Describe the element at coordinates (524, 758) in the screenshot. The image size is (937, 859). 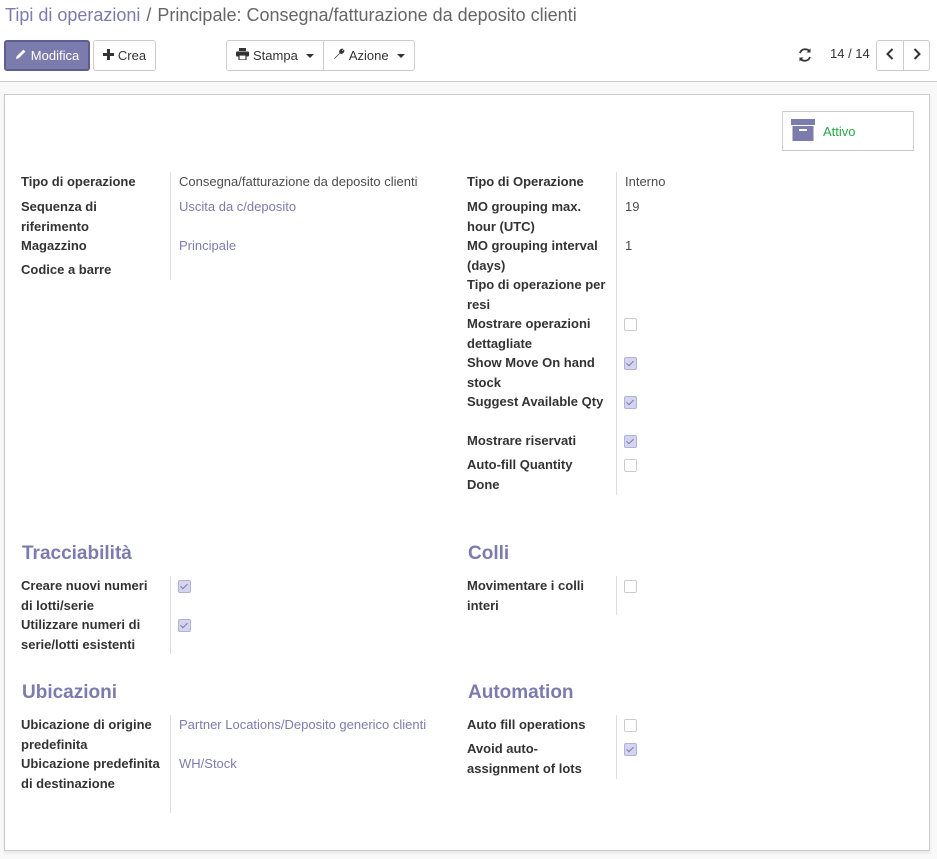
I see `avoid-auto-assignment-label: Avoid auto-assignment of lots` at that location.